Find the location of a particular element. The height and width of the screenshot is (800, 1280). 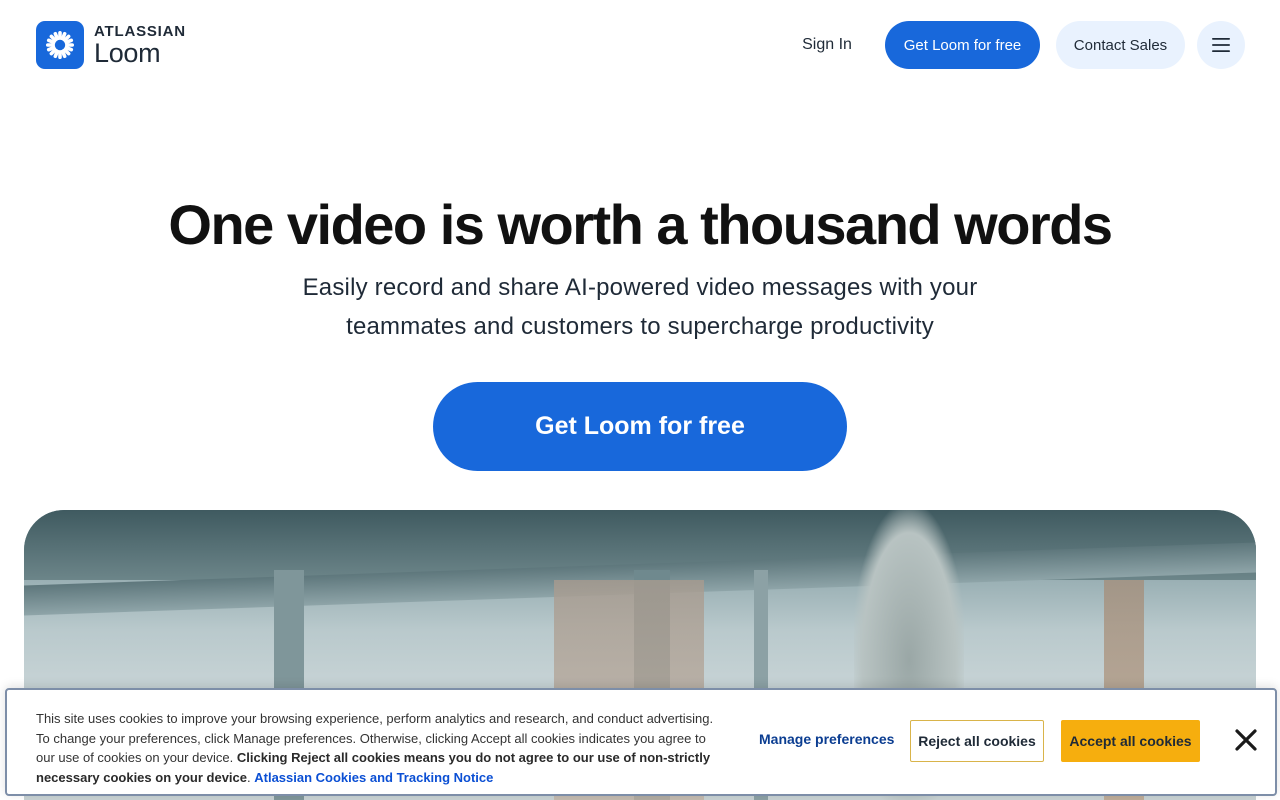

close-icon is located at coordinates (1246, 740).